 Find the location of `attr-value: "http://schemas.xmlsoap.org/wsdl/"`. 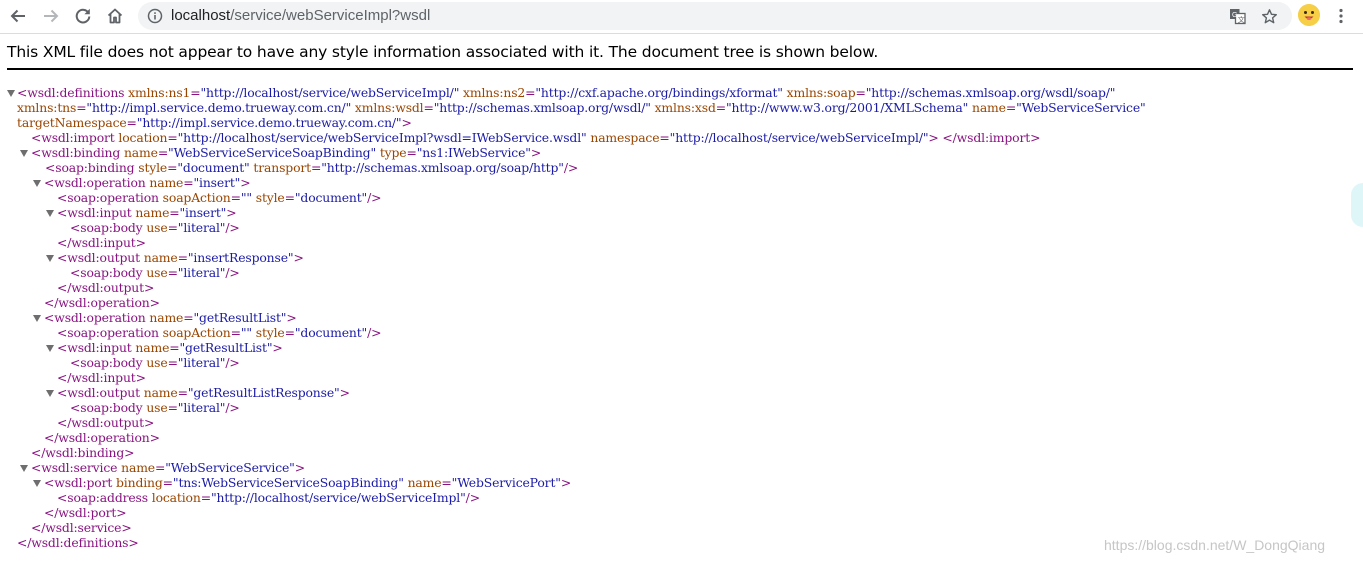

attr-value: "http://schemas.xmlsoap.org/wsdl/" is located at coordinates (542, 107).